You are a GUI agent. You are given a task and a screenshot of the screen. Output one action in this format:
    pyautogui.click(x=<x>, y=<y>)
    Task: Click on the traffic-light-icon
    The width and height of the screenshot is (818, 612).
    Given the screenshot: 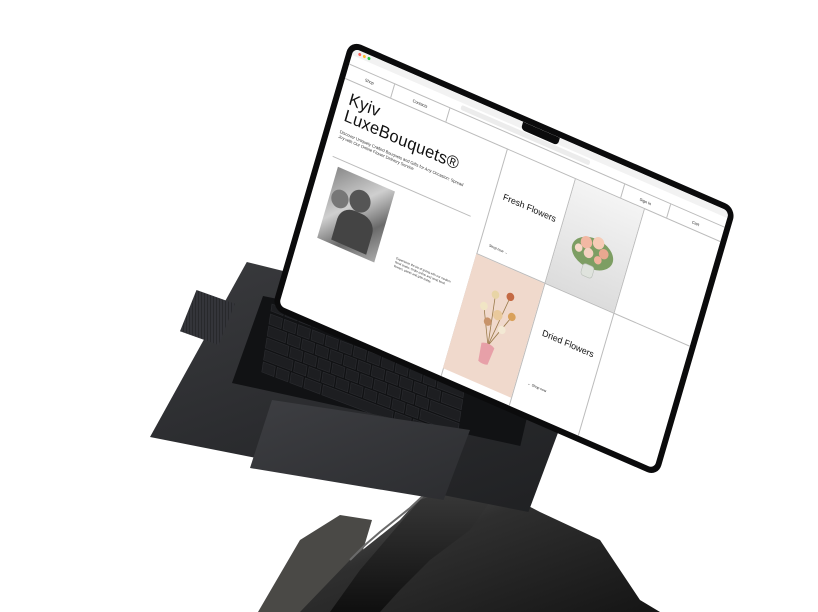 What is the action you would take?
    pyautogui.click(x=364, y=56)
    